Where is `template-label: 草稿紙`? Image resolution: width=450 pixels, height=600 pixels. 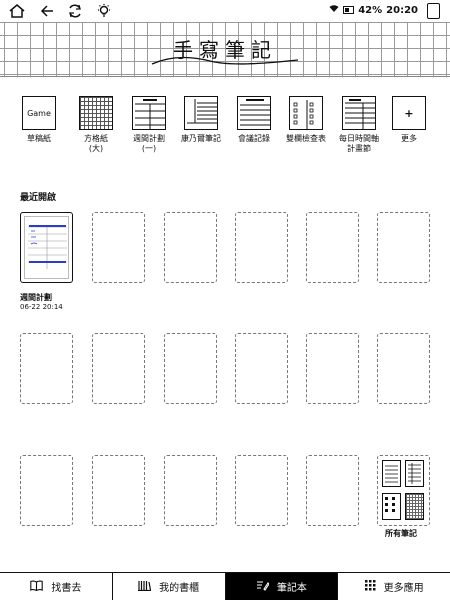 template-label: 草稿紙 is located at coordinates (39, 138).